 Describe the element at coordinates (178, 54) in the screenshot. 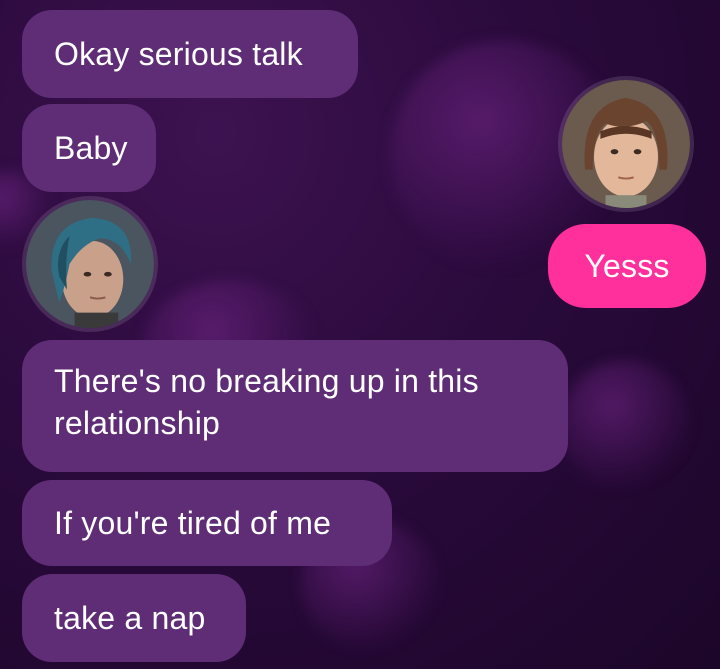

I see `message-text: Okay serious talk` at that location.